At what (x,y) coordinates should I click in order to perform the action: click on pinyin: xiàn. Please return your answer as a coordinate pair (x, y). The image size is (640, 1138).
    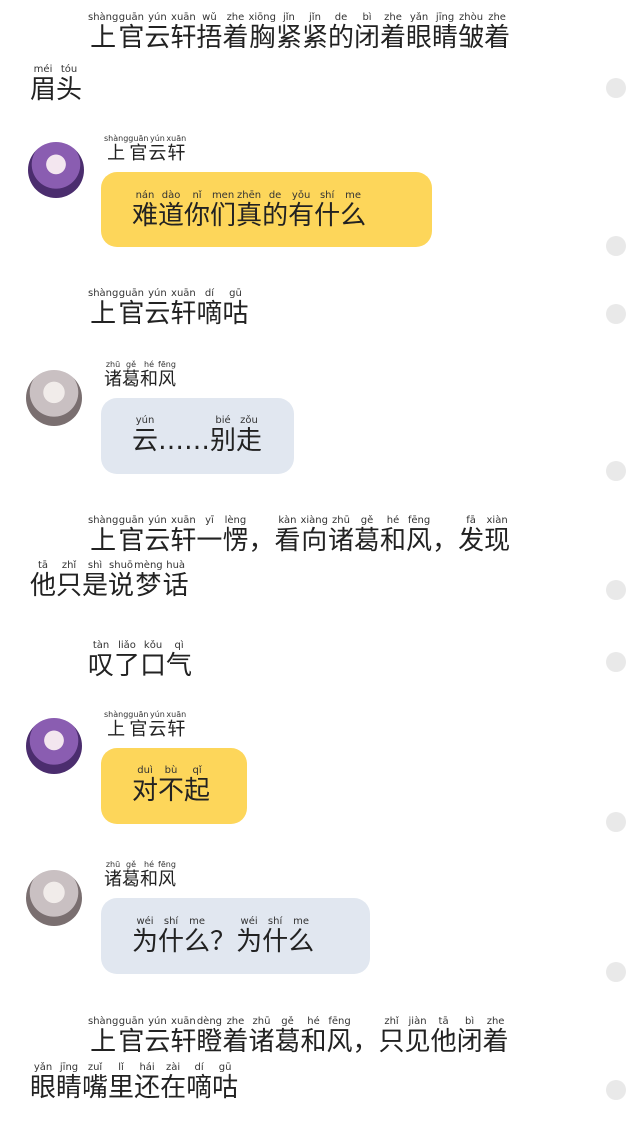
    Looking at the image, I should click on (497, 520).